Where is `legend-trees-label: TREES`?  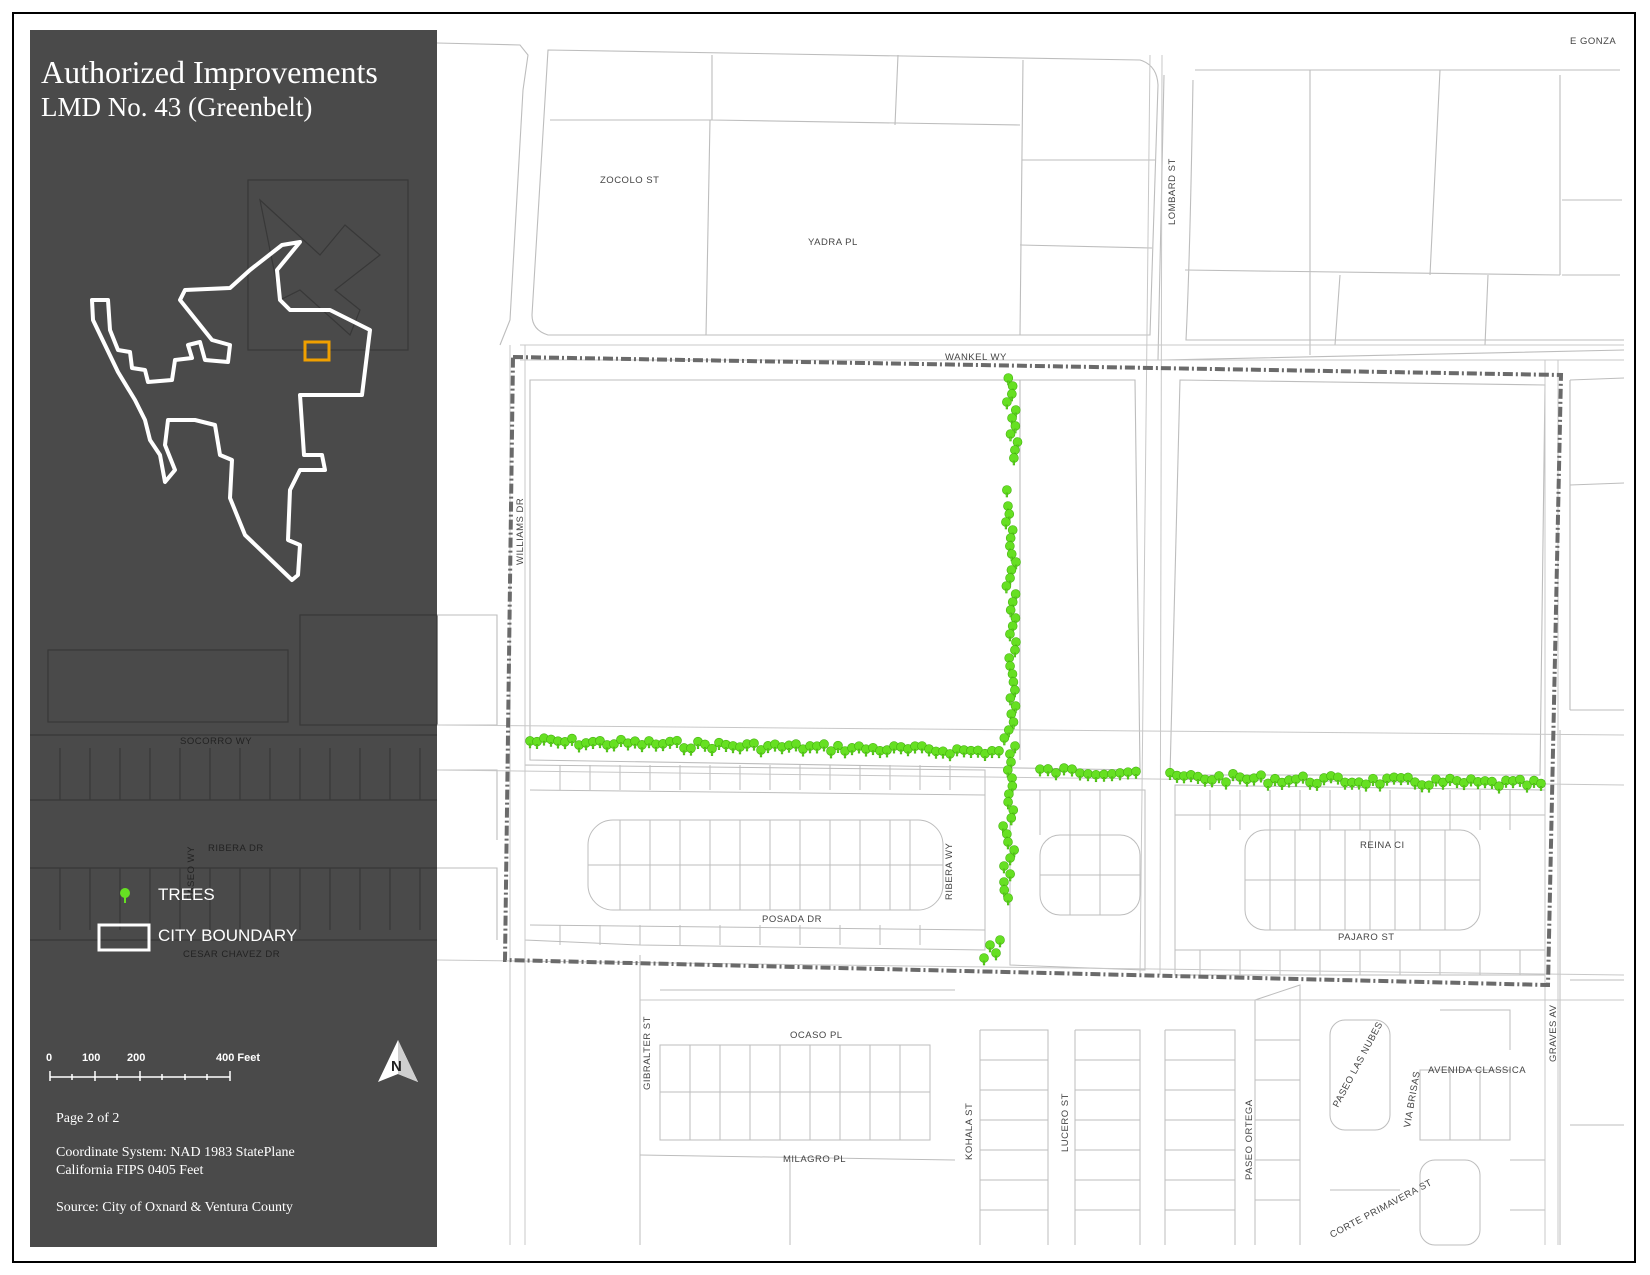
legend-trees-label: TREES is located at coordinates (186, 894).